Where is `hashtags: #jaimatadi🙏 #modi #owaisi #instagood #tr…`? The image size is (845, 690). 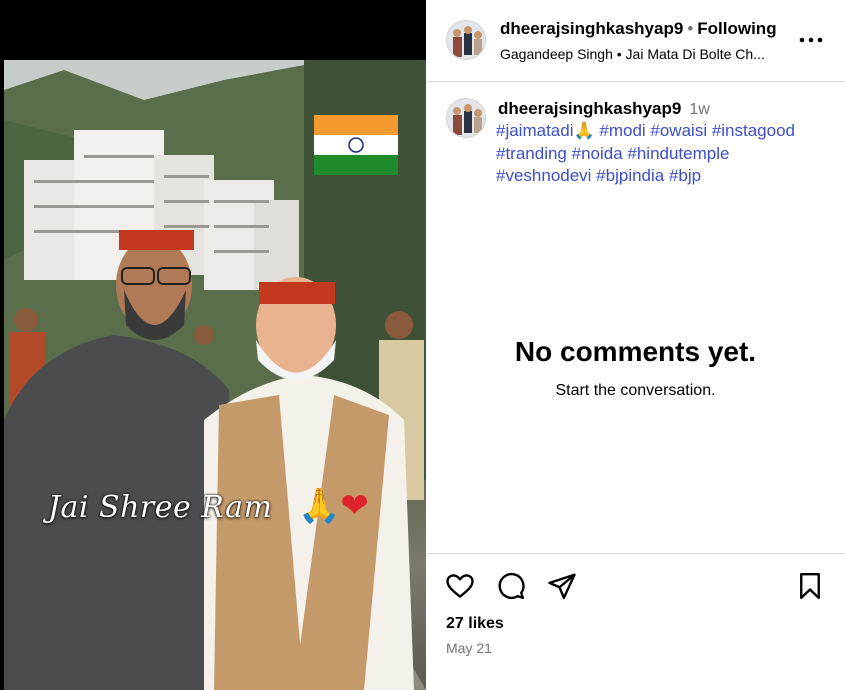
hashtags: #jaimatadi🙏 #modi #owaisi #instagood #tr… is located at coordinates (666, 154).